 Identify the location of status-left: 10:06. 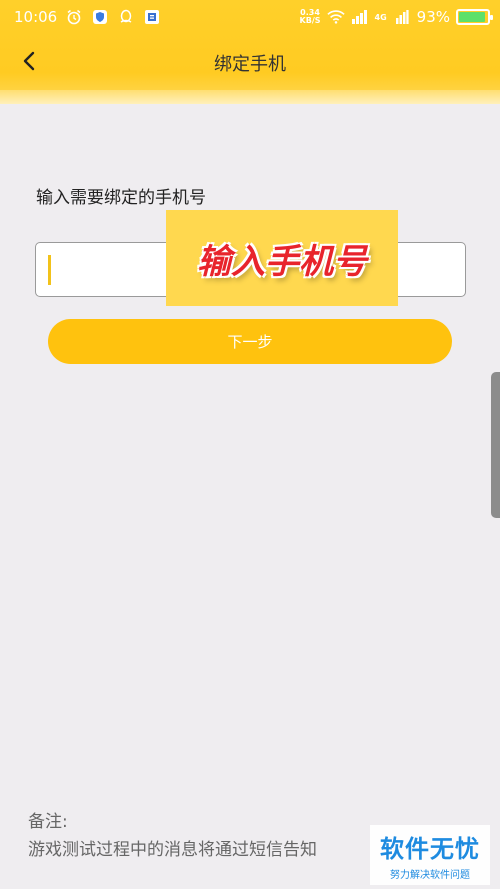
(87, 17).